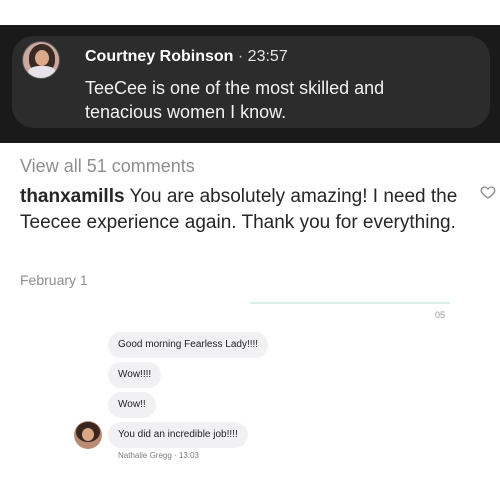 The image size is (500, 500). I want to click on chat-top-time: 05, so click(440, 315).